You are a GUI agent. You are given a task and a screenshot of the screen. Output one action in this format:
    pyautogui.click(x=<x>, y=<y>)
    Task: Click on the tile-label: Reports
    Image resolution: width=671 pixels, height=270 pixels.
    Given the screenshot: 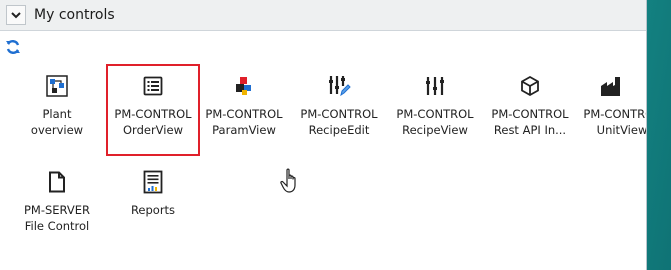 What is the action you would take?
    pyautogui.click(x=153, y=210)
    